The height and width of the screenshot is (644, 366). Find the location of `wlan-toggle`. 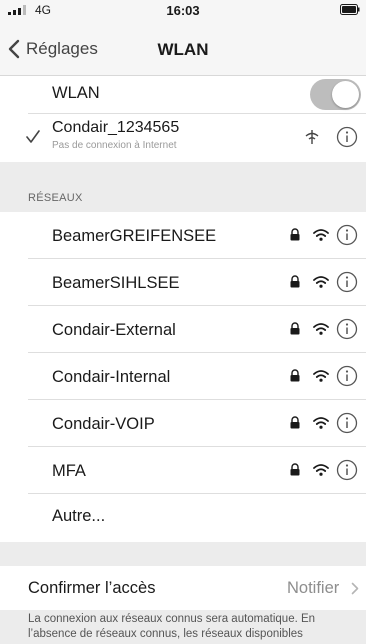

wlan-toggle is located at coordinates (335, 94).